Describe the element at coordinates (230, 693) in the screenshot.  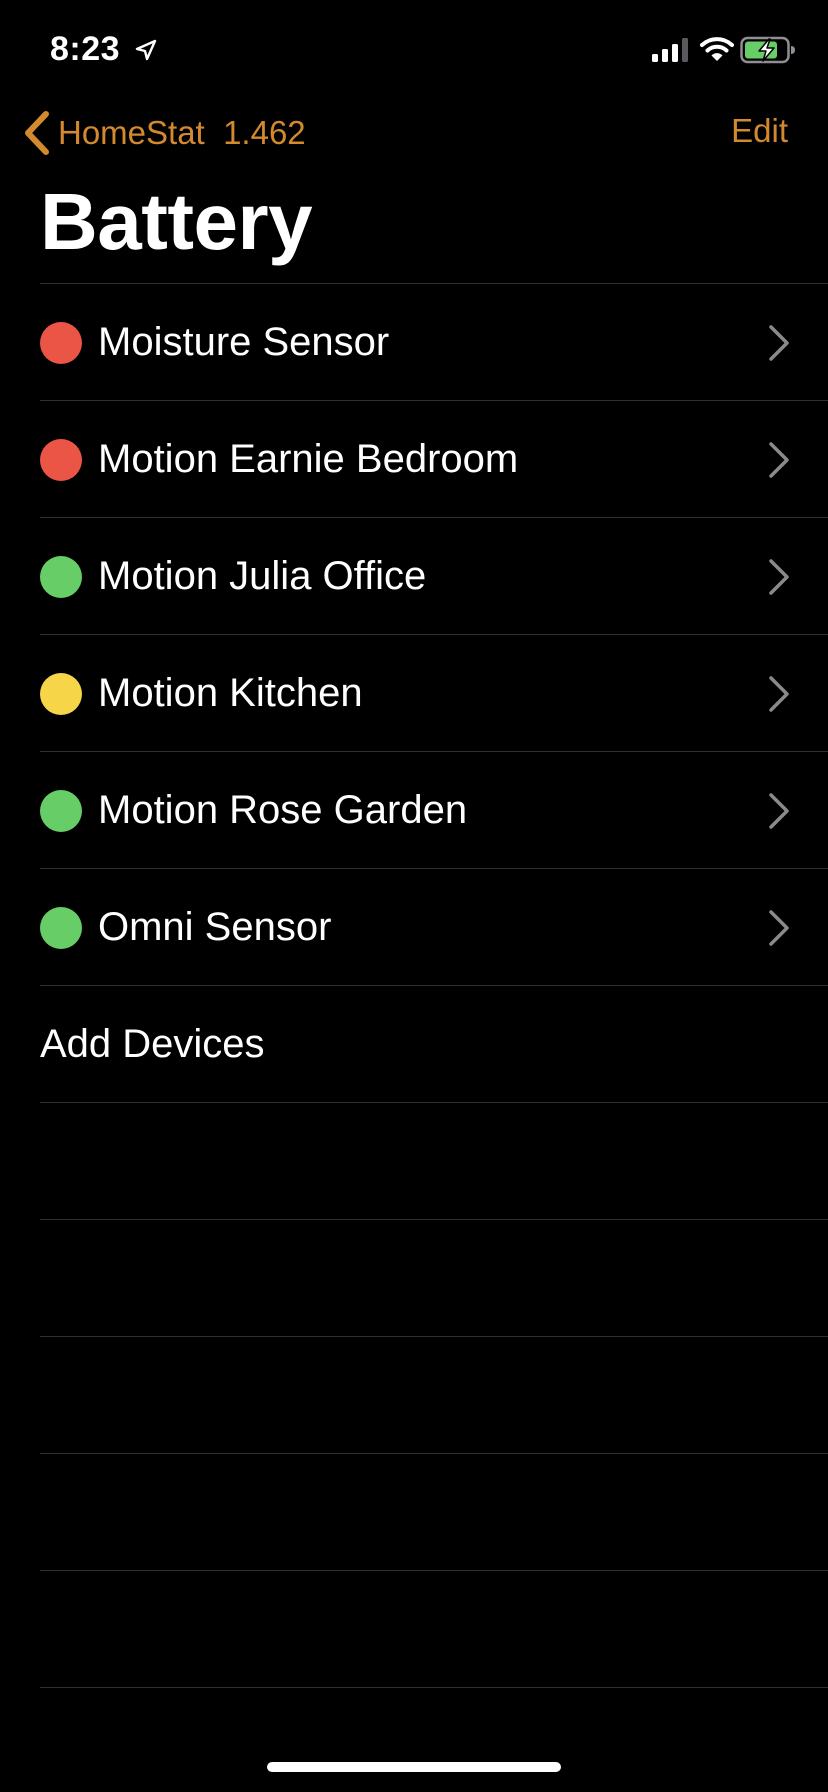
I see `device-label: Motion Kitchen` at that location.